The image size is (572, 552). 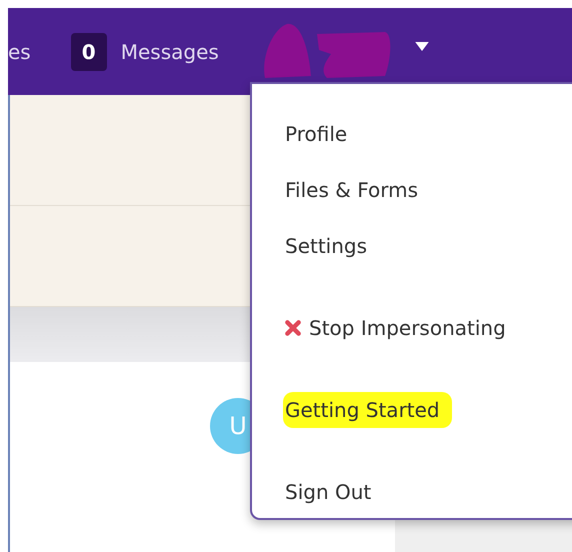 I want to click on menu-item: Settings, so click(x=326, y=246).